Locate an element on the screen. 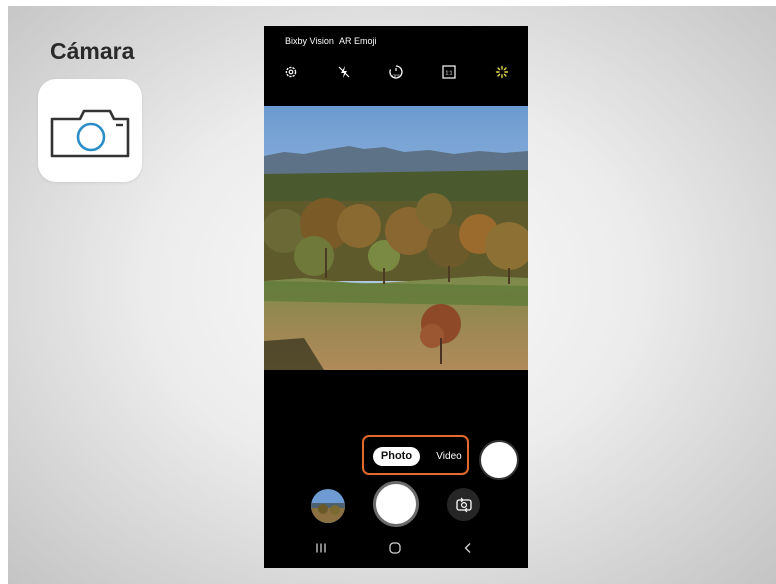 This screenshot has width=776, height=584. settings-icon is located at coordinates (291, 72).